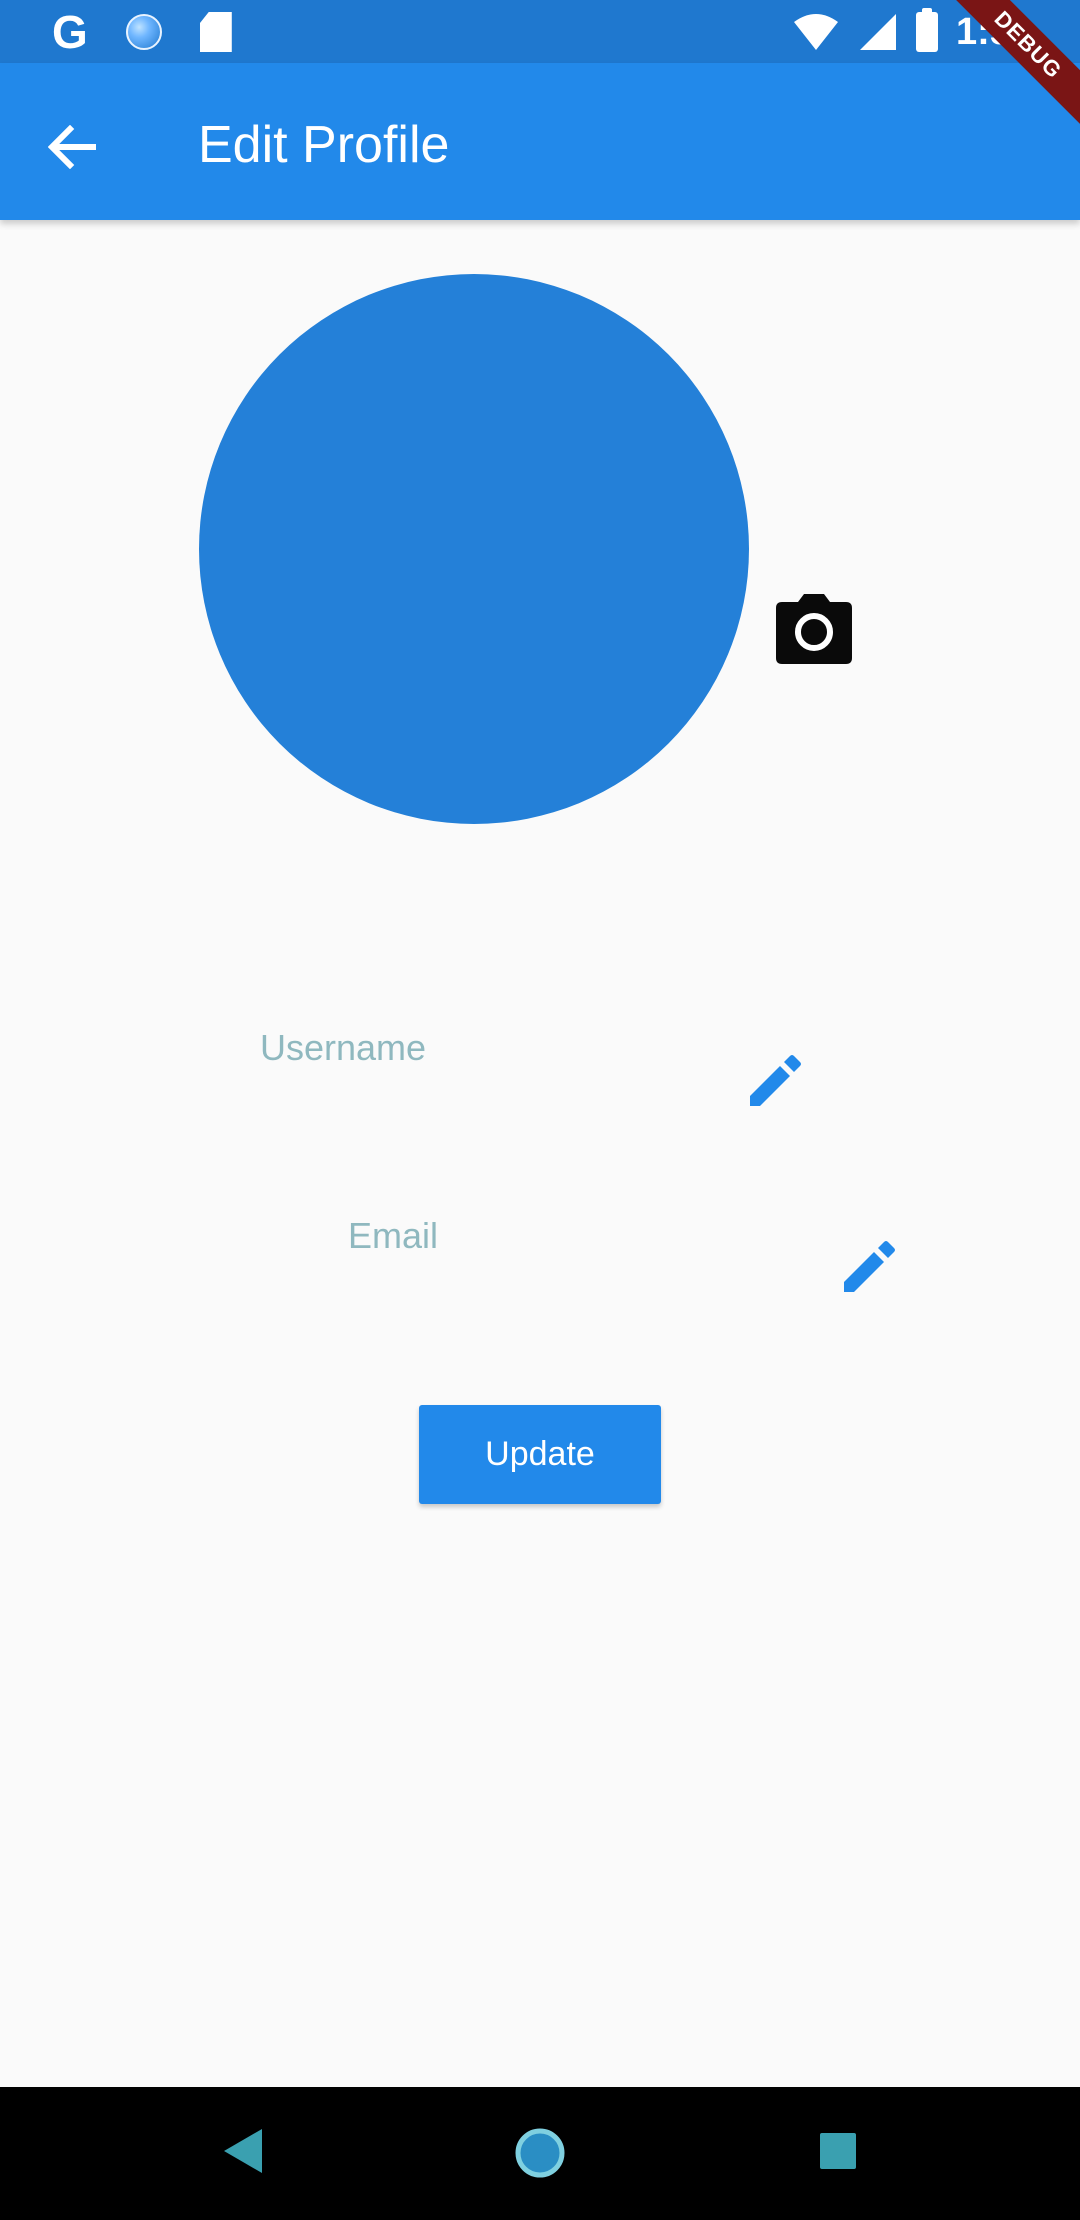 This screenshot has height=2220, width=1080. What do you see at coordinates (393, 1236) in the screenshot?
I see `email-field: Email` at bounding box center [393, 1236].